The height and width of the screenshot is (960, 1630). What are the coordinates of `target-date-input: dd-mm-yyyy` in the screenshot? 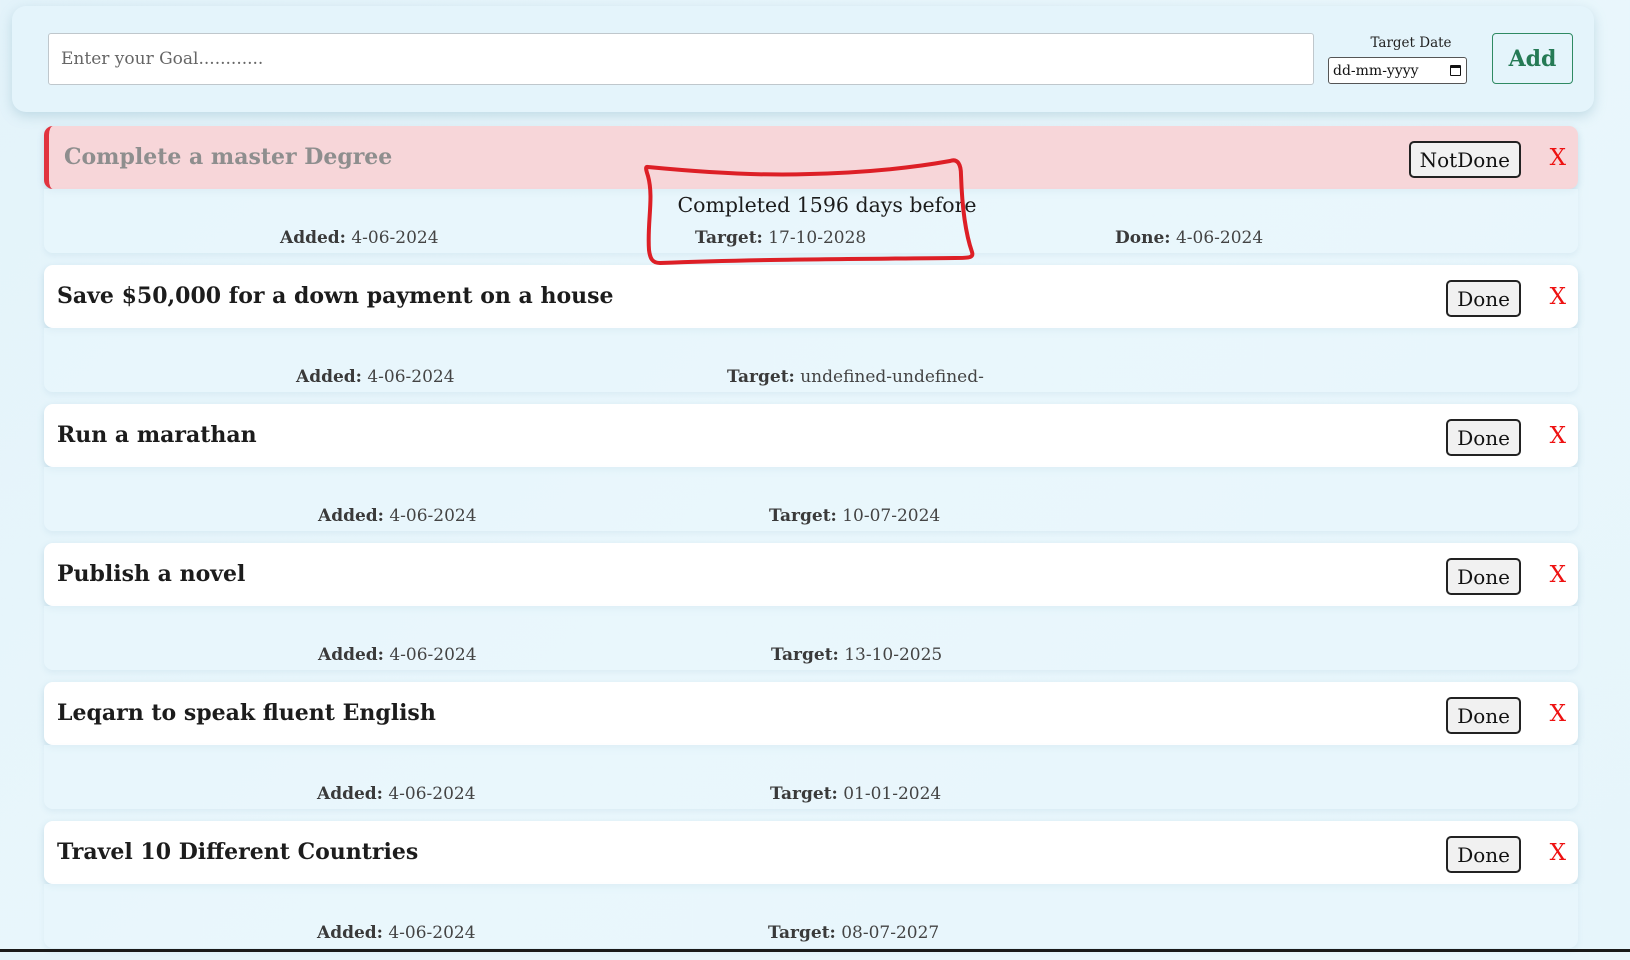 It's located at (1397, 70).